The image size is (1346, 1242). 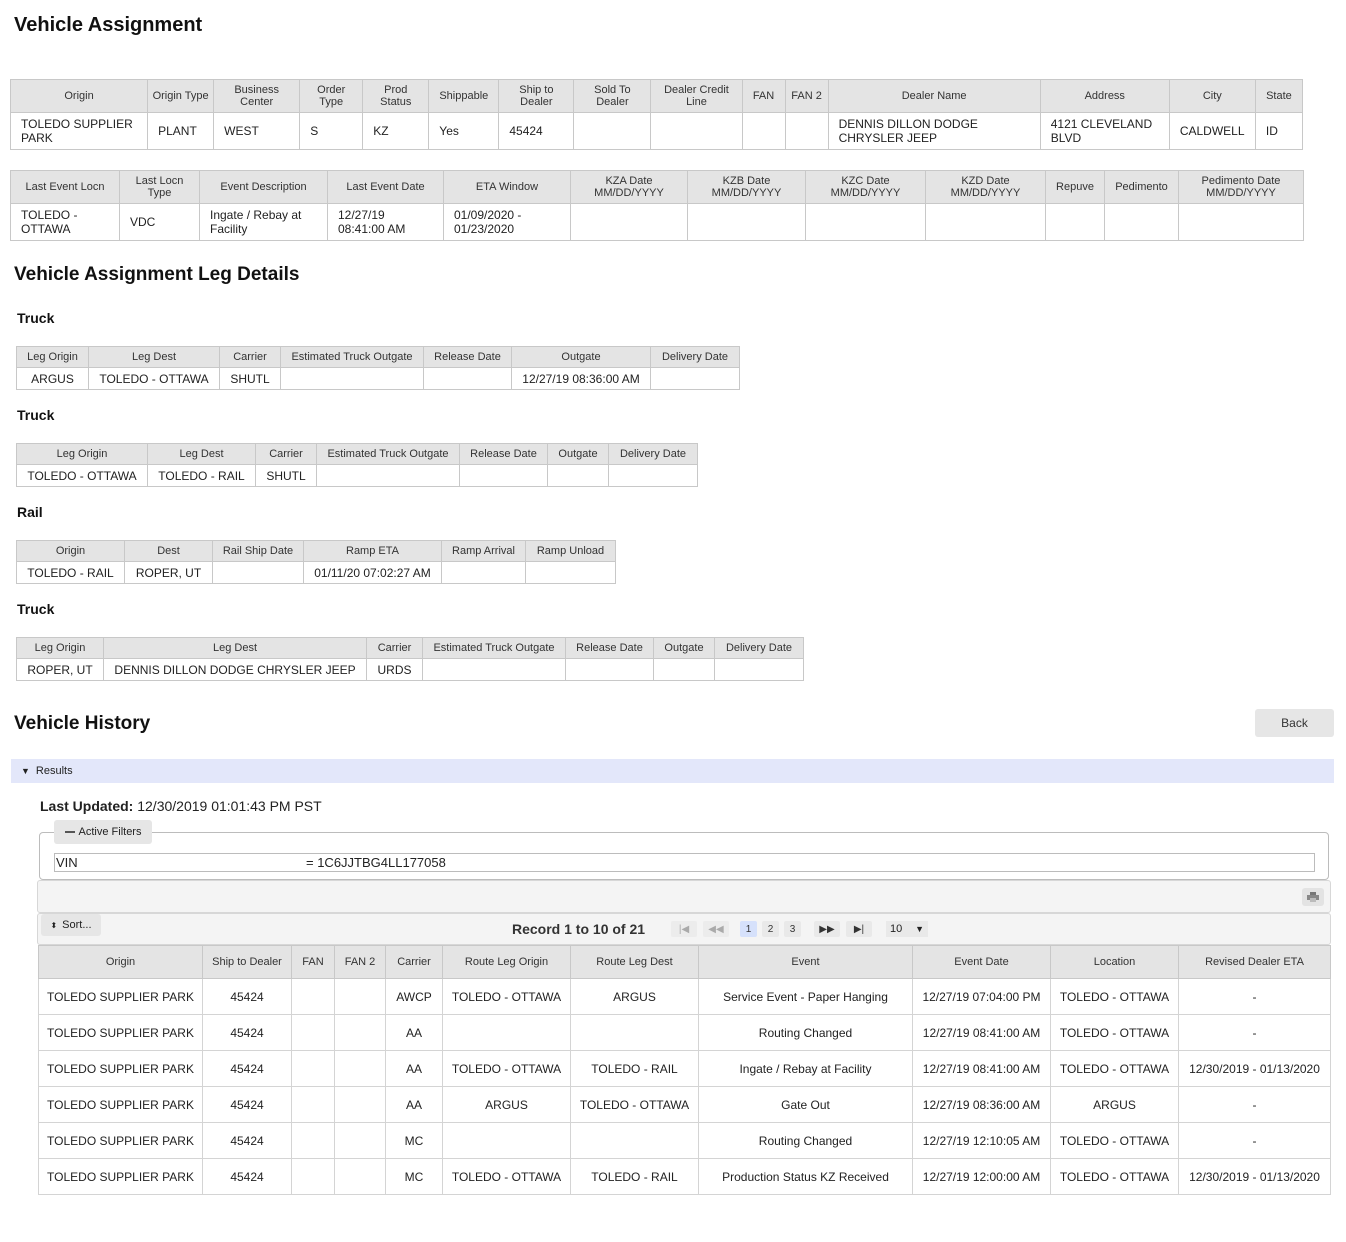 What do you see at coordinates (981, 1140) in the screenshot?
I see `table-cell: 12/27/19 12:10:05 AM` at bounding box center [981, 1140].